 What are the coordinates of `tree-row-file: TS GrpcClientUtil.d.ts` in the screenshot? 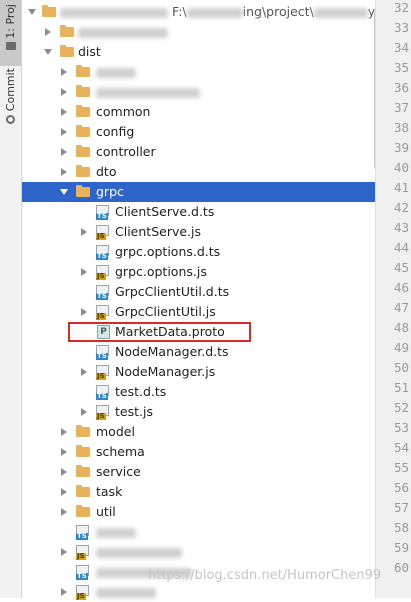 It's located at (198, 292).